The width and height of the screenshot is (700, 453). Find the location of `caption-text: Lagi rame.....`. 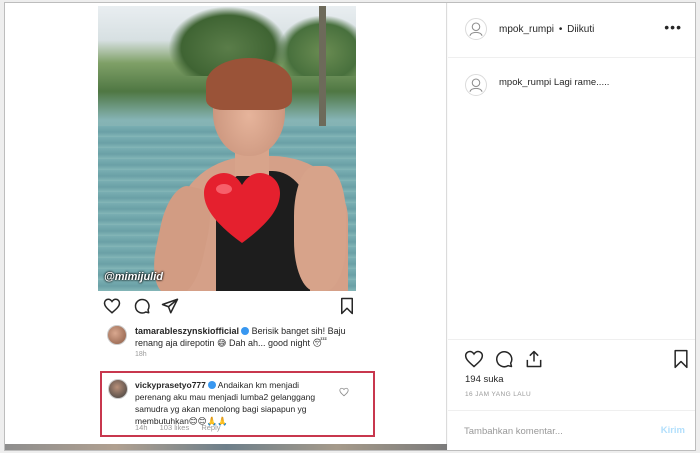

caption-text: Lagi rame..... is located at coordinates (581, 82).